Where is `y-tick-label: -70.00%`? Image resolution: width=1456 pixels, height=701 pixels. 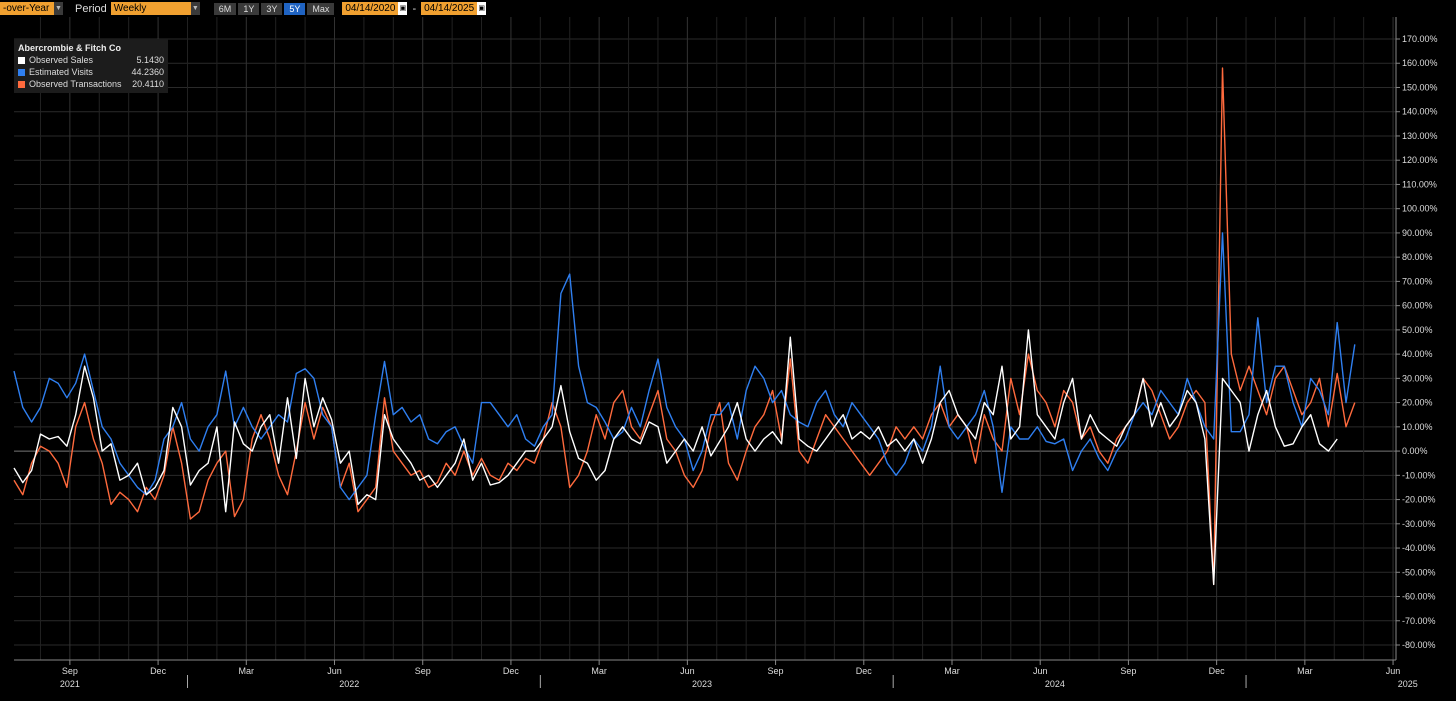
y-tick-label: -70.00% is located at coordinates (1419, 621).